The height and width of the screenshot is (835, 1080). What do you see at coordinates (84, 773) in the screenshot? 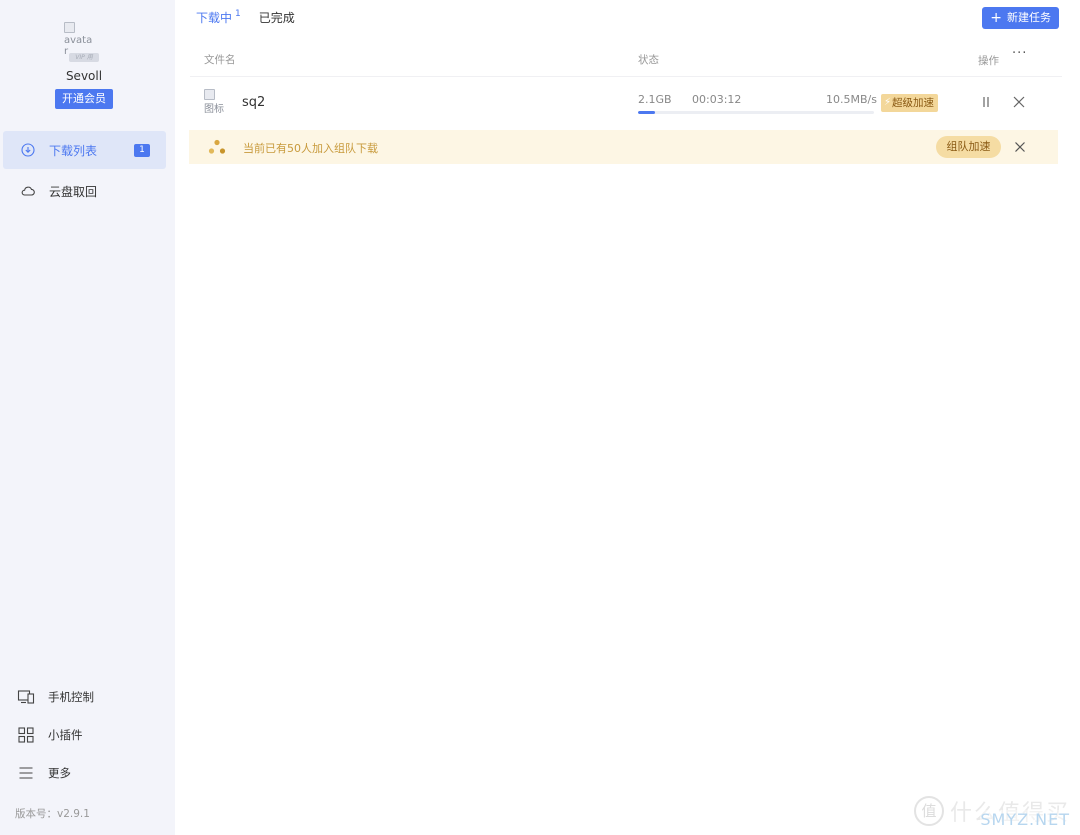
I see `sidebar-item-more: 更多` at bounding box center [84, 773].